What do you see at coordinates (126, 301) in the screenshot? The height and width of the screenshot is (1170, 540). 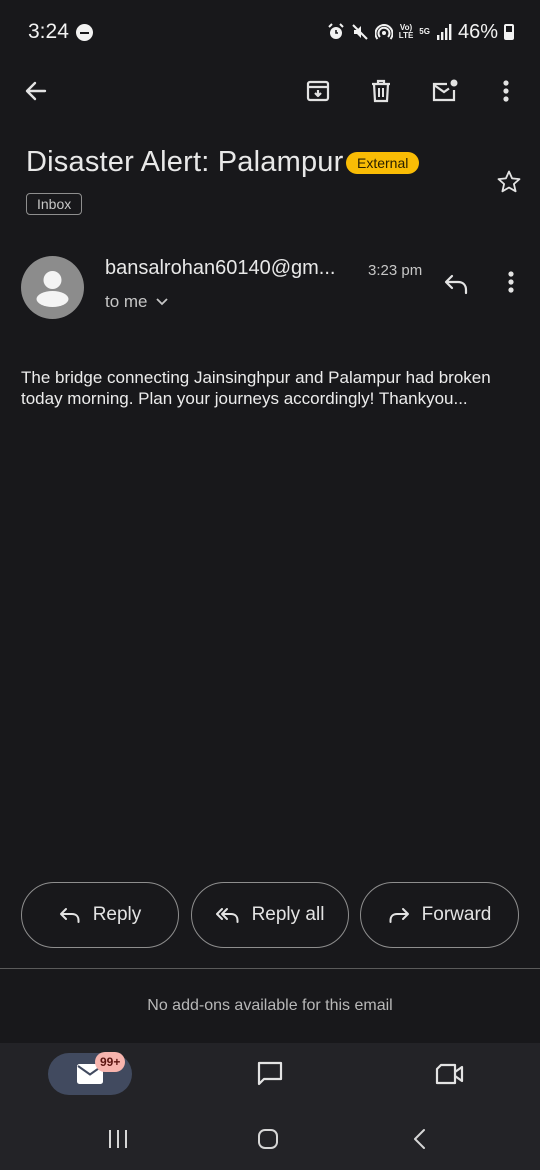 I see `recipient-label: to me` at bounding box center [126, 301].